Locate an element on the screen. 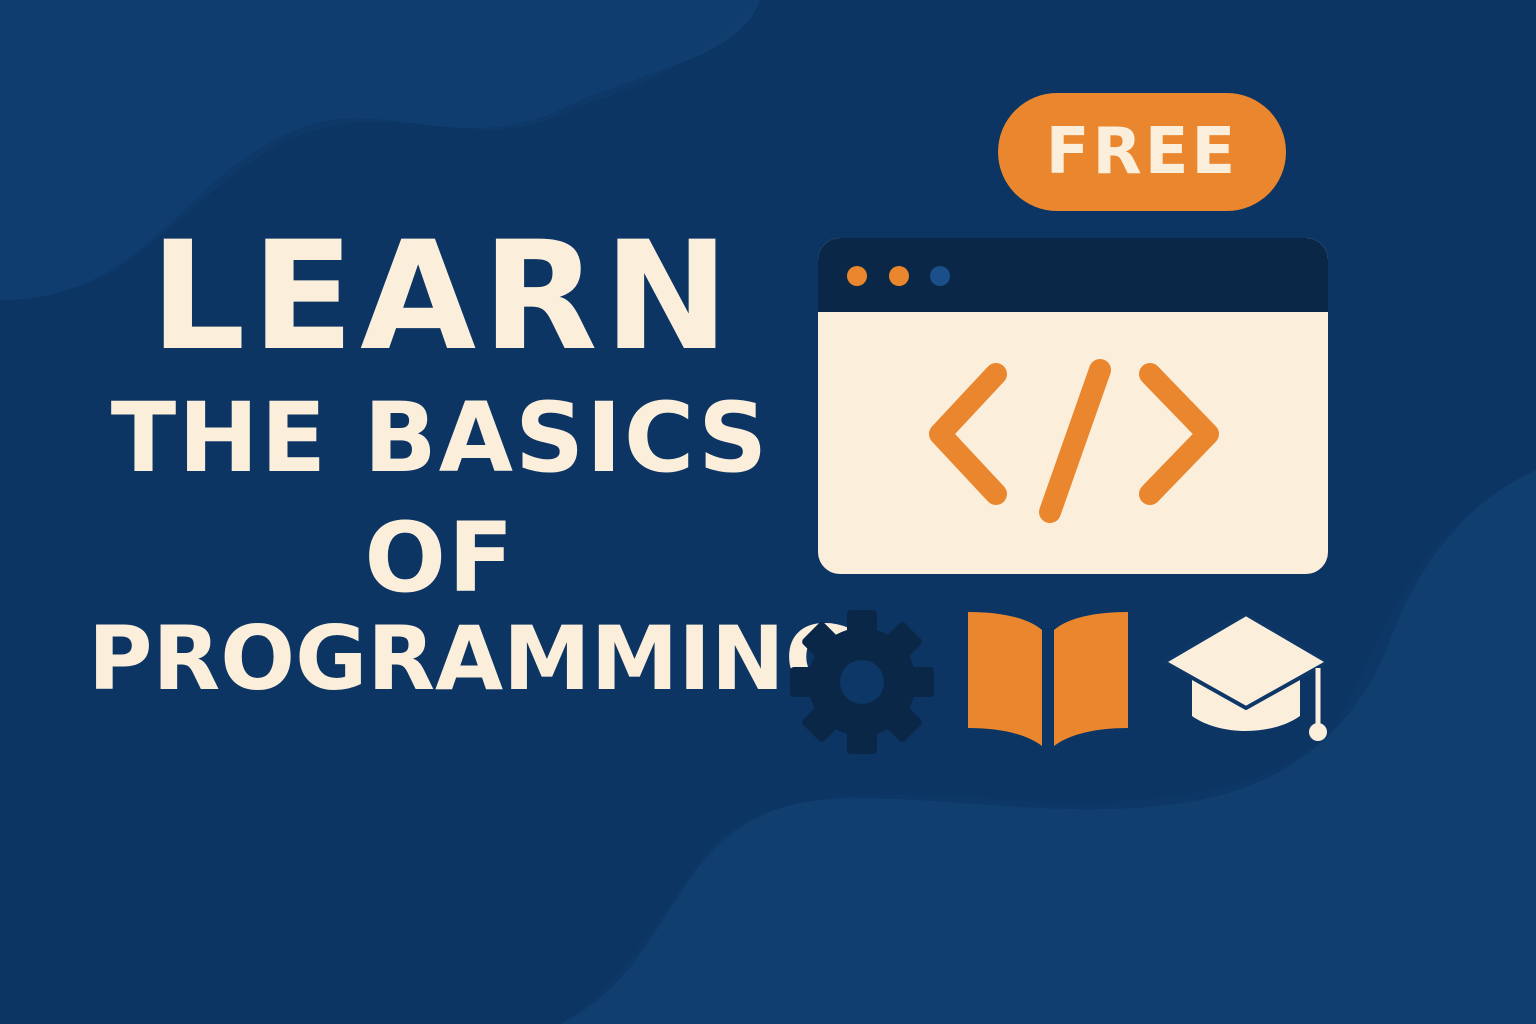  open-book-icon is located at coordinates (1048, 679).